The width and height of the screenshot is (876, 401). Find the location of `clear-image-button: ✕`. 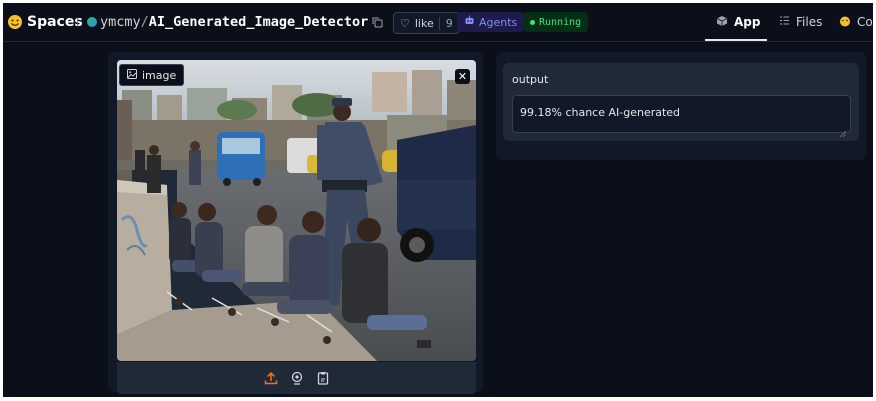

clear-image-button: ✕ is located at coordinates (462, 76).